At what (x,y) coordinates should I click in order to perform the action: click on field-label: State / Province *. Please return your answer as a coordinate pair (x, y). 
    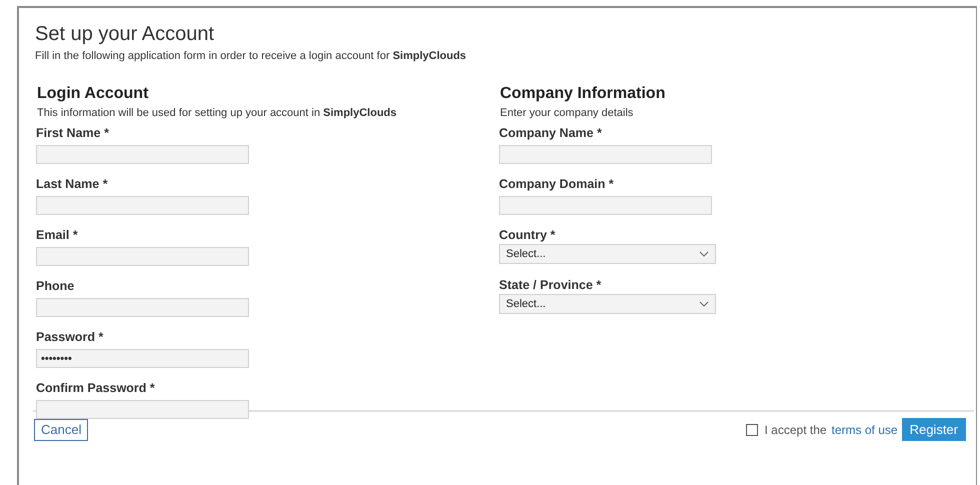
    Looking at the image, I should click on (550, 285).